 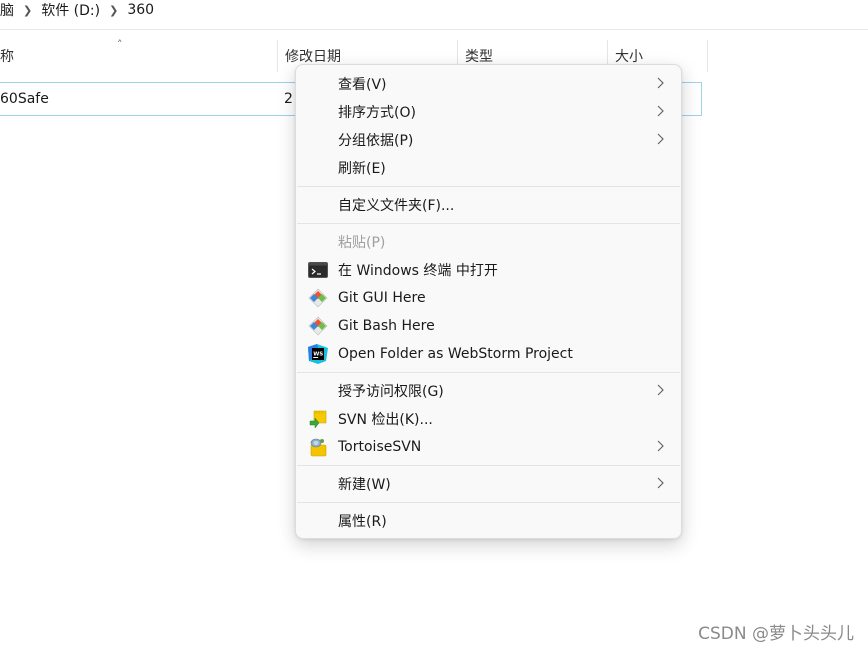 What do you see at coordinates (377, 113) in the screenshot?
I see `menu-item-label: 排序方式(O)` at bounding box center [377, 113].